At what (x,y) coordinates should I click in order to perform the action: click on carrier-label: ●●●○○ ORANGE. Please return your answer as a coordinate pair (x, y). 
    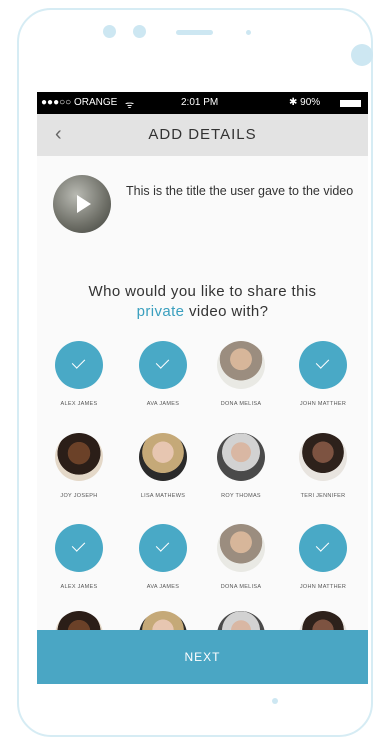
    Looking at the image, I should click on (79, 102).